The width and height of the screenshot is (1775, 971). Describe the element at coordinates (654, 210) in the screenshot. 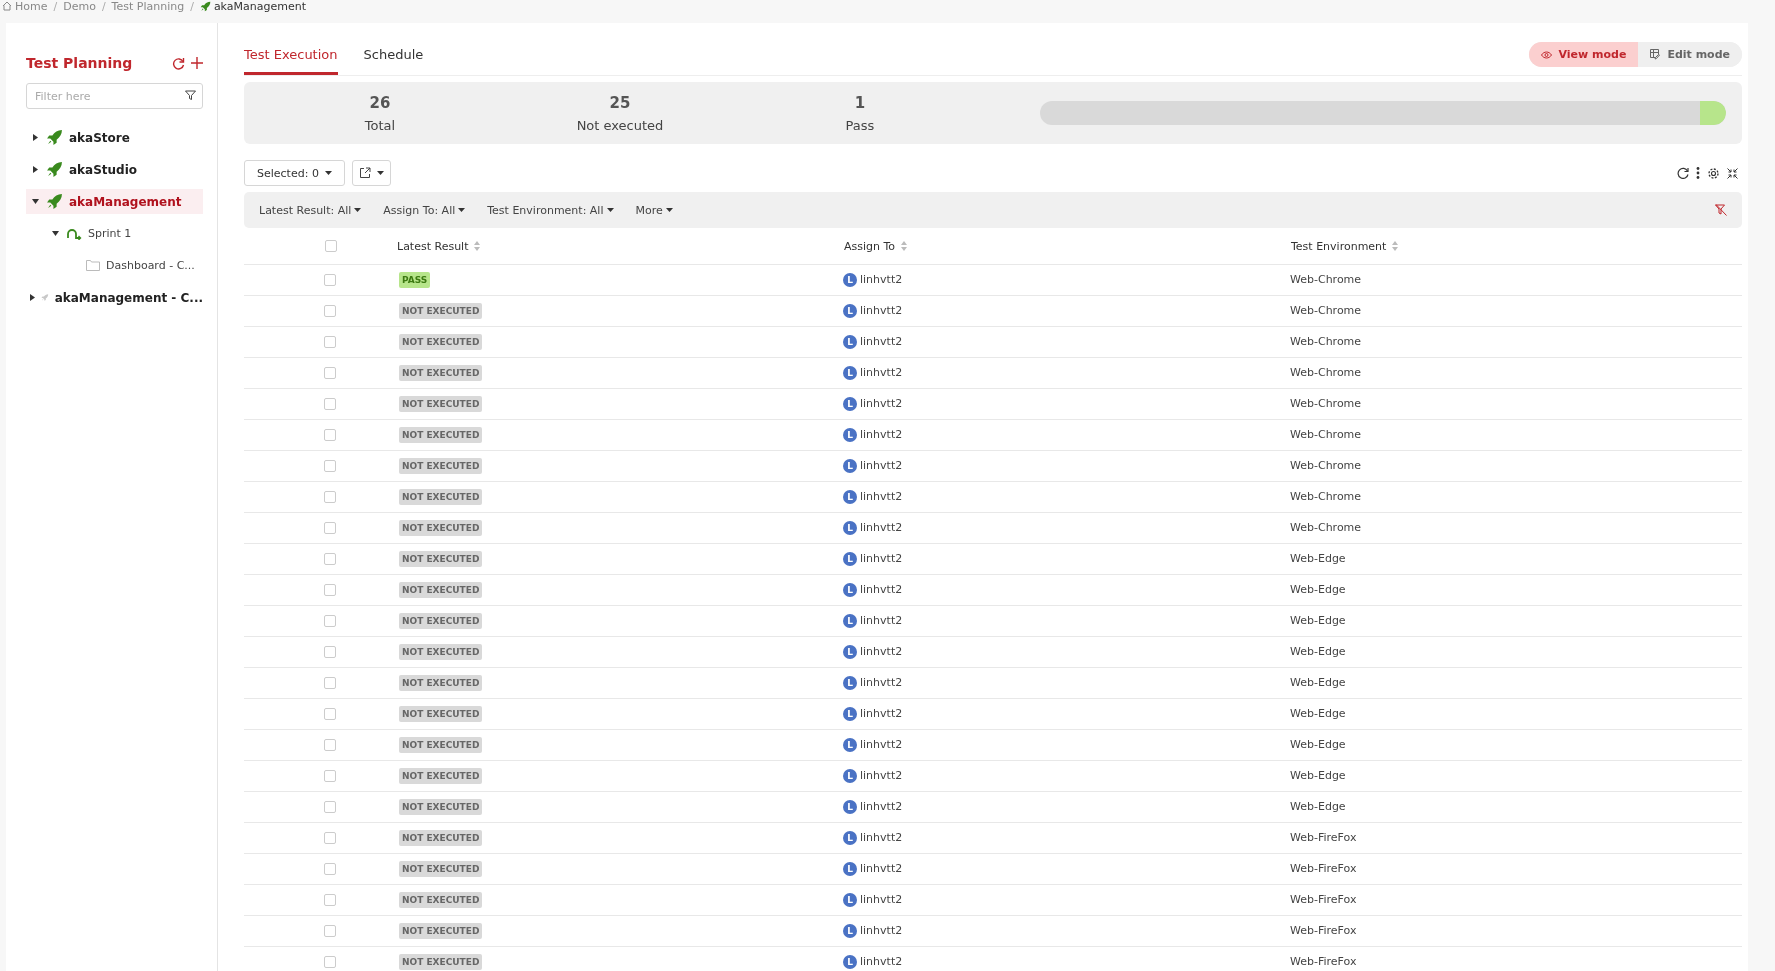

I see `filter-dropdown: More` at that location.